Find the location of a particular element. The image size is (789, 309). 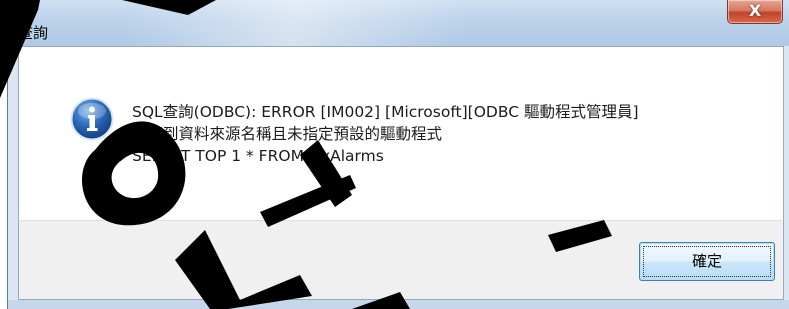

close-button: X is located at coordinates (755, 12).